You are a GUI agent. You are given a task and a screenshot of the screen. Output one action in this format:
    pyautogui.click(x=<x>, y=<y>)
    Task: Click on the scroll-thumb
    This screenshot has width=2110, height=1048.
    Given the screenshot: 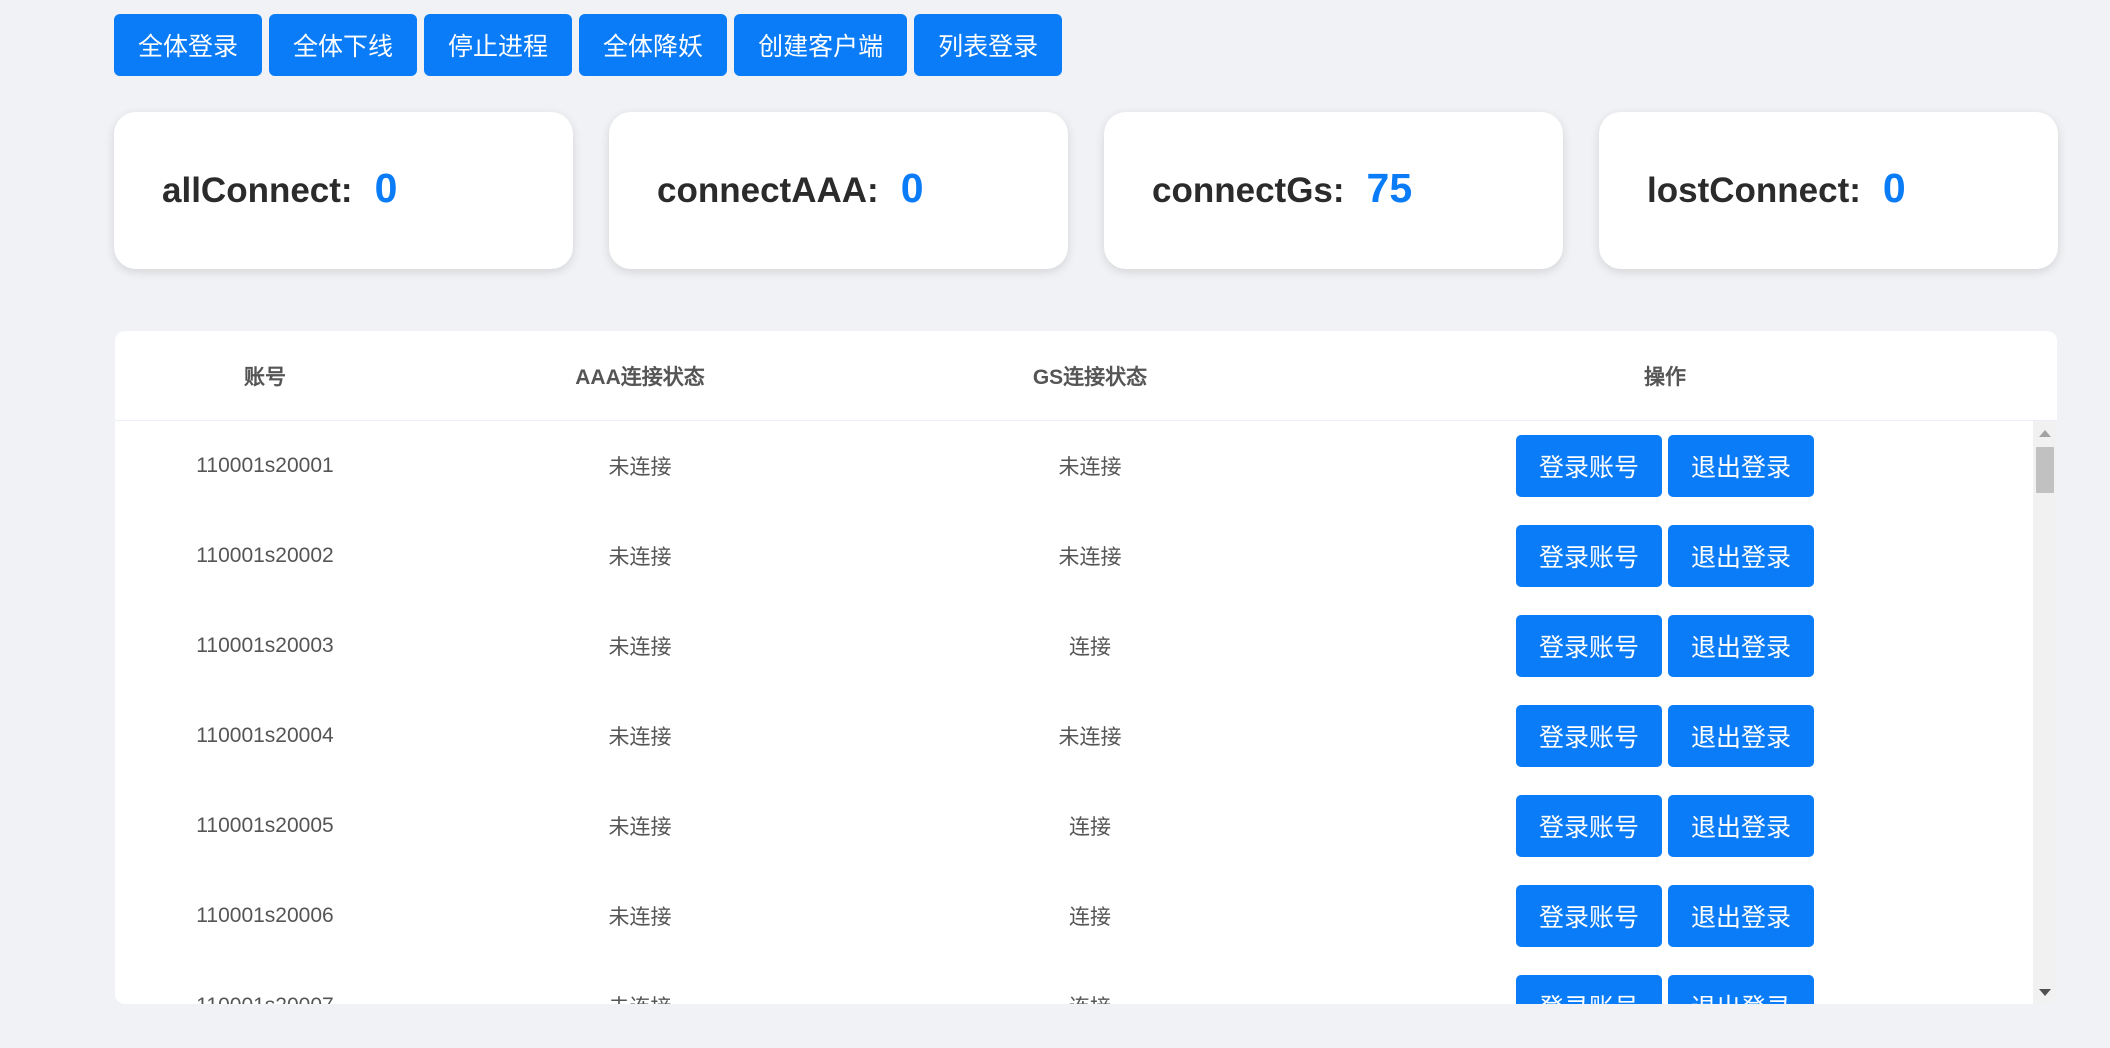 What is the action you would take?
    pyautogui.click(x=2045, y=470)
    